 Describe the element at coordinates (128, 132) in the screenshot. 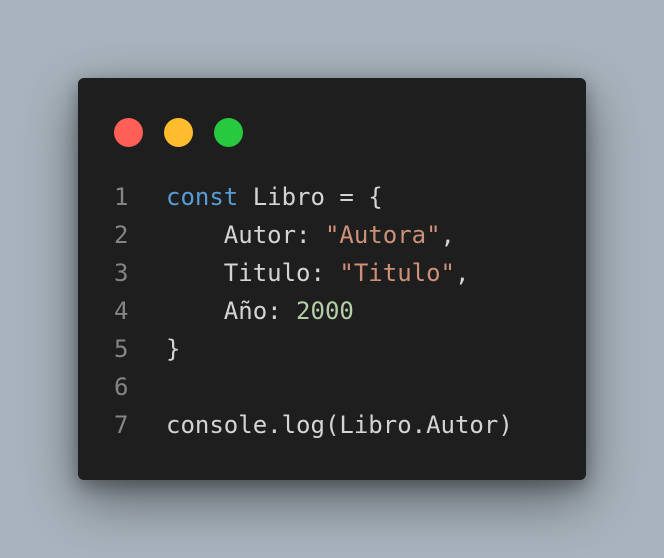

I see `close-dot` at that location.